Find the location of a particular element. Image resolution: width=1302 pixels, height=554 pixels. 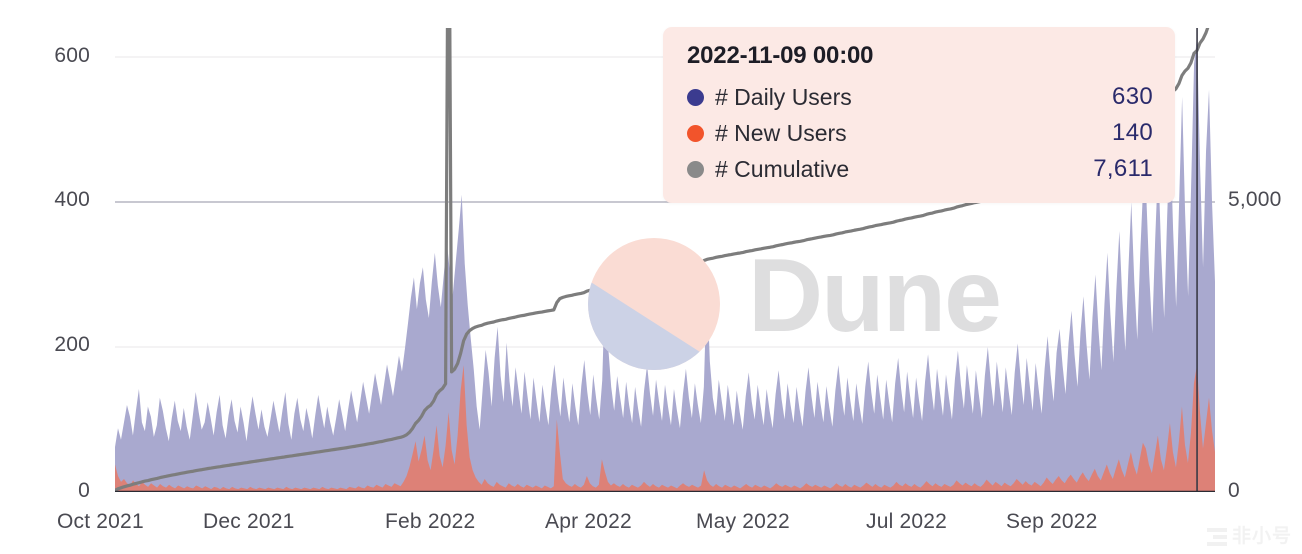

legend-dot-new-users is located at coordinates (695, 133).